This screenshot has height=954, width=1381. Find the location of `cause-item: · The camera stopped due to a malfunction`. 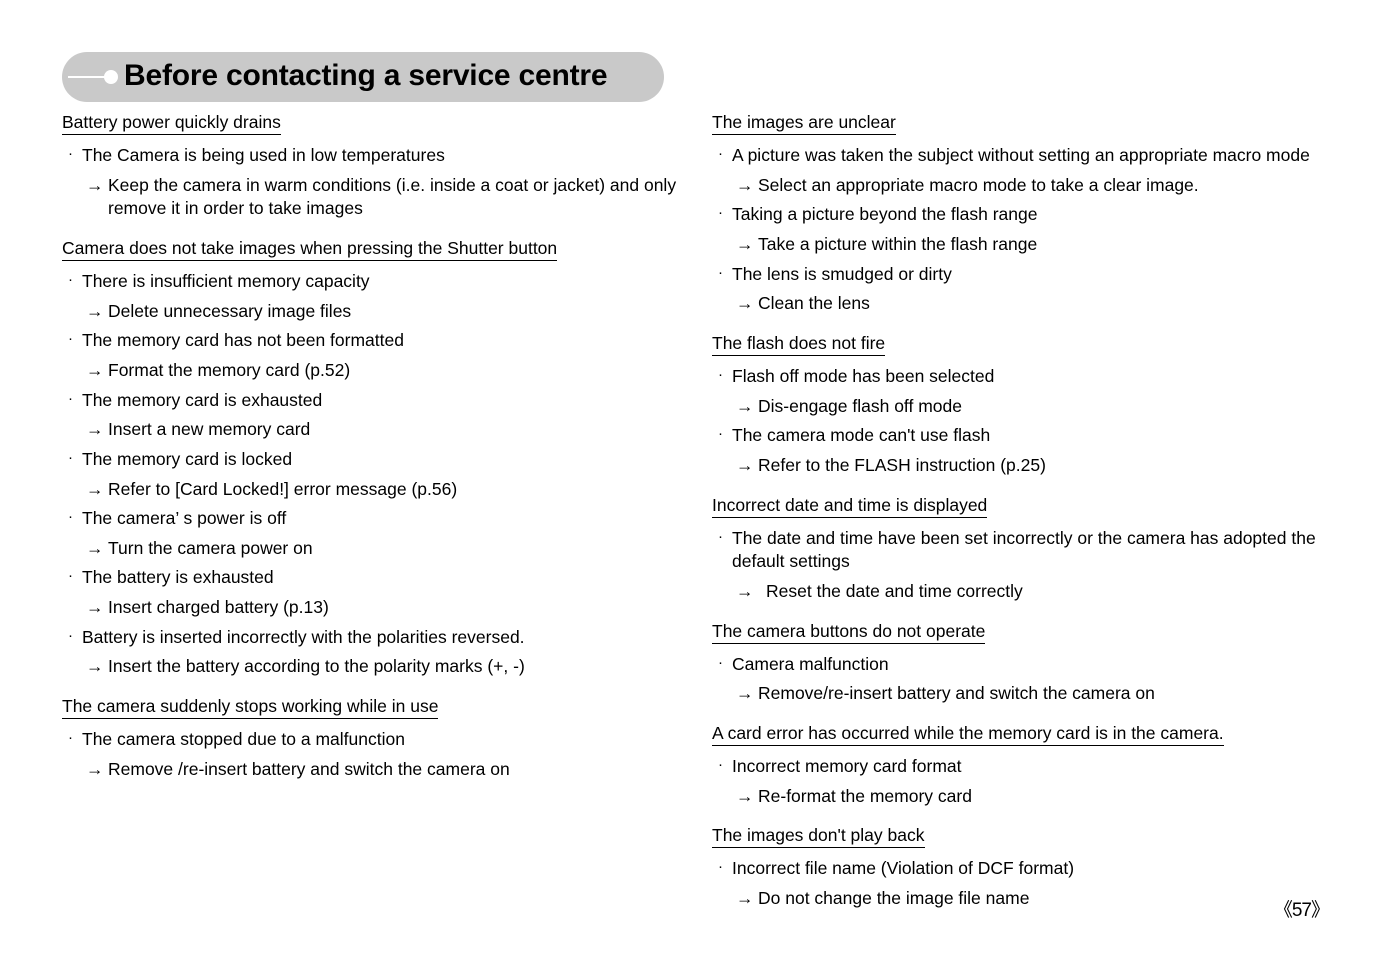

cause-item: · The camera stopped due to a malfunction is located at coordinates (372, 740).